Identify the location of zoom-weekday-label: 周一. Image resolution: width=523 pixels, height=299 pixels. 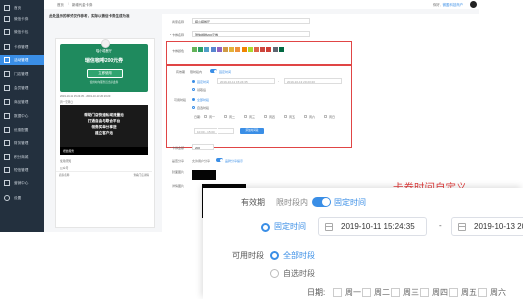
(353, 292).